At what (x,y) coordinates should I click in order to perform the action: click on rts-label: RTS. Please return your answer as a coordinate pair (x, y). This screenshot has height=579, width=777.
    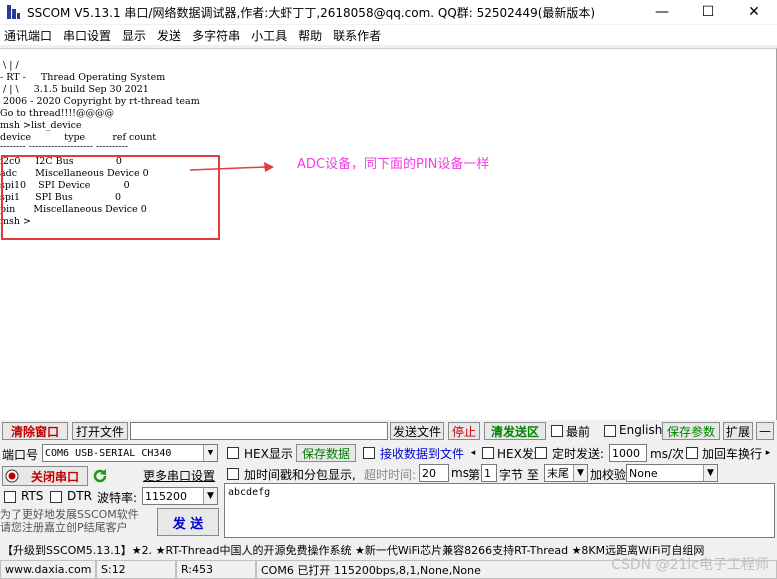
    Looking at the image, I should click on (32, 496).